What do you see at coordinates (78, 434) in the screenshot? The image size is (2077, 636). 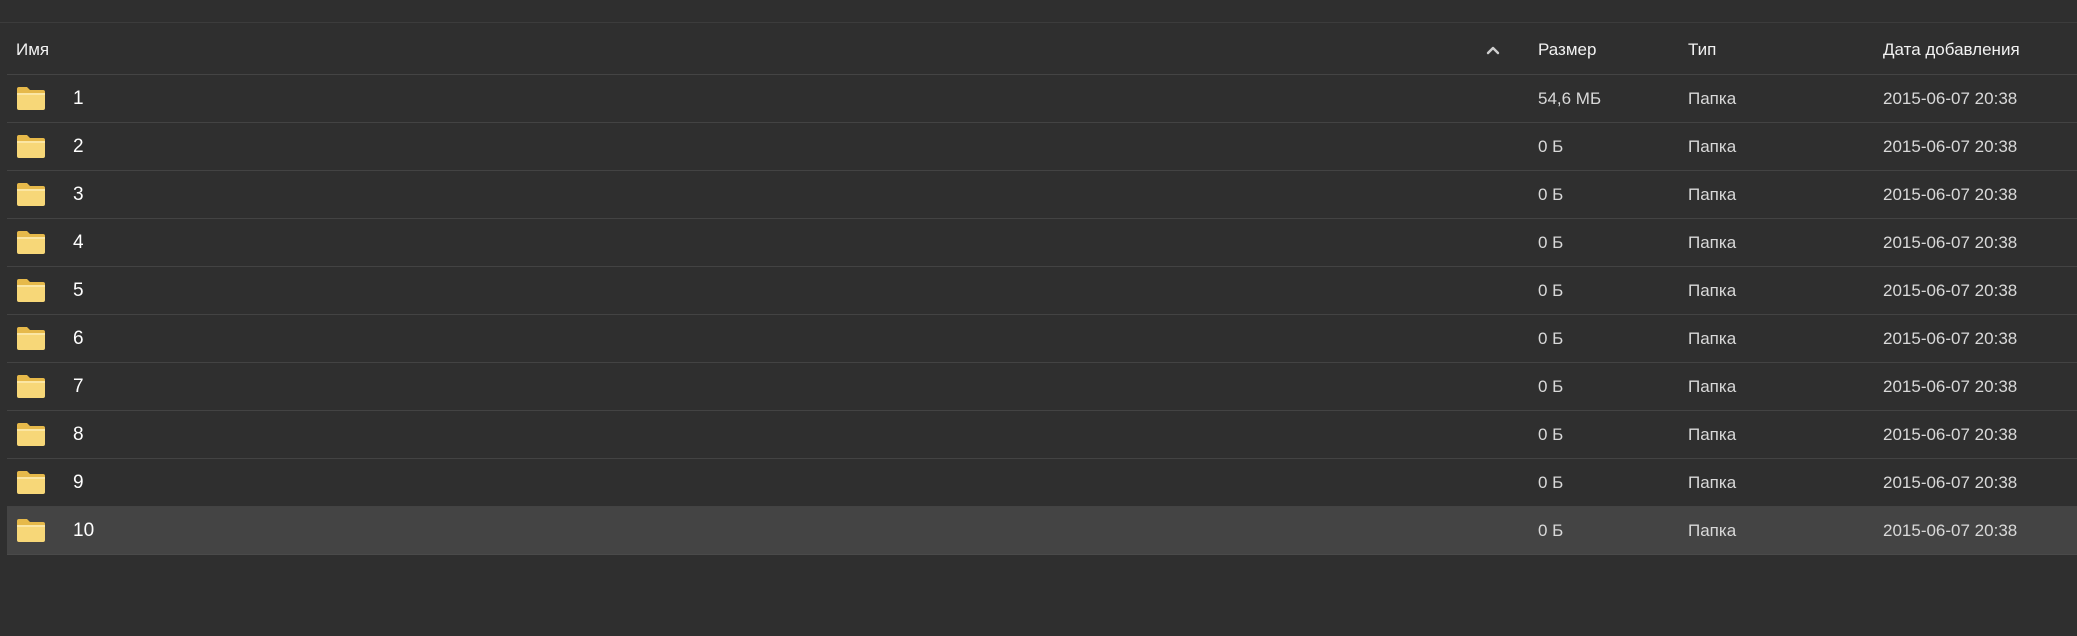 I see `file-name: 8` at bounding box center [78, 434].